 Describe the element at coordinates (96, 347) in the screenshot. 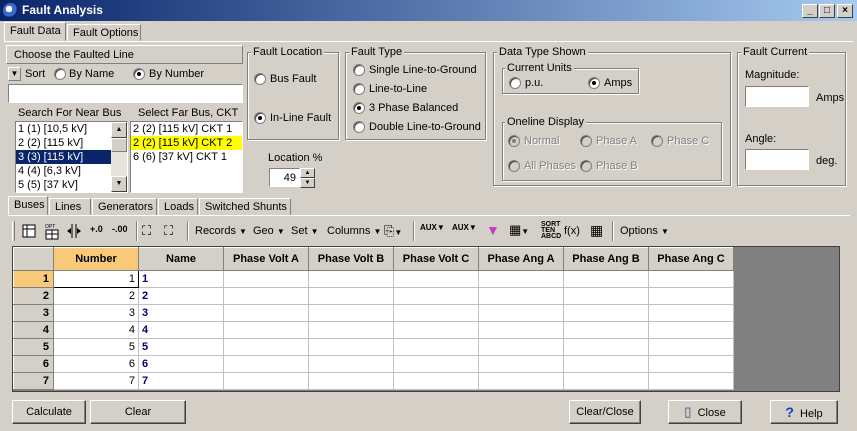

I see `number-cell: 5` at that location.